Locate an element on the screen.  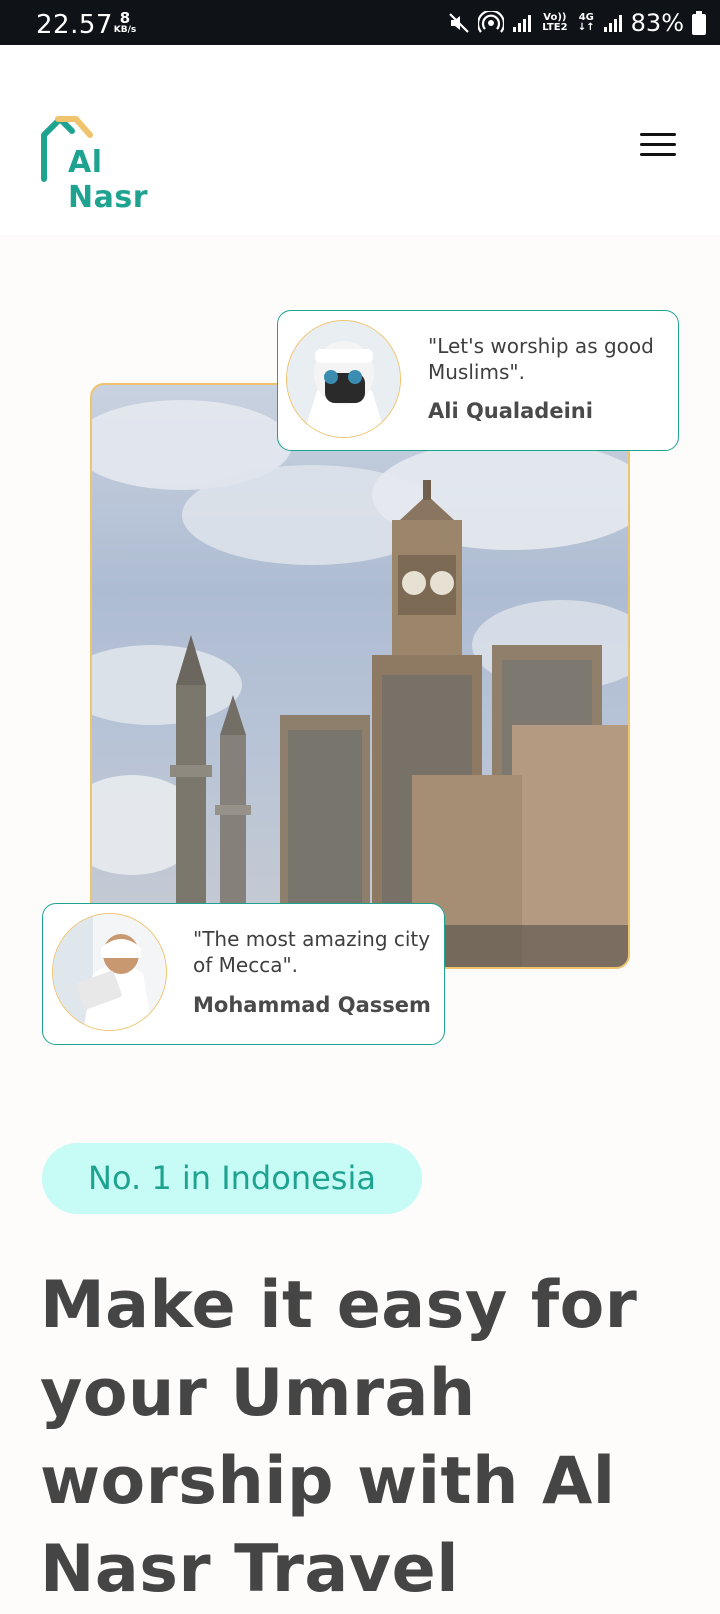
status-time: 22.57 is located at coordinates (74, 25).